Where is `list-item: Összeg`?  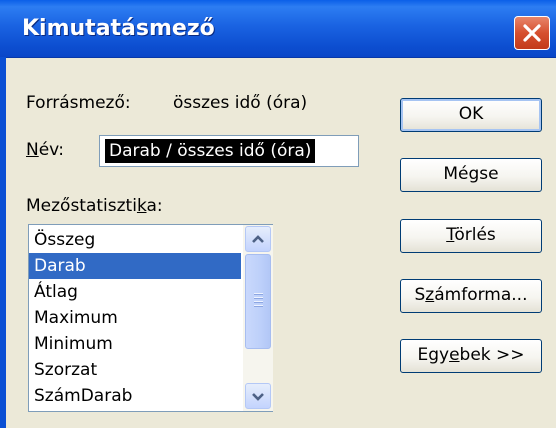 list-item: Összeg is located at coordinates (135, 240).